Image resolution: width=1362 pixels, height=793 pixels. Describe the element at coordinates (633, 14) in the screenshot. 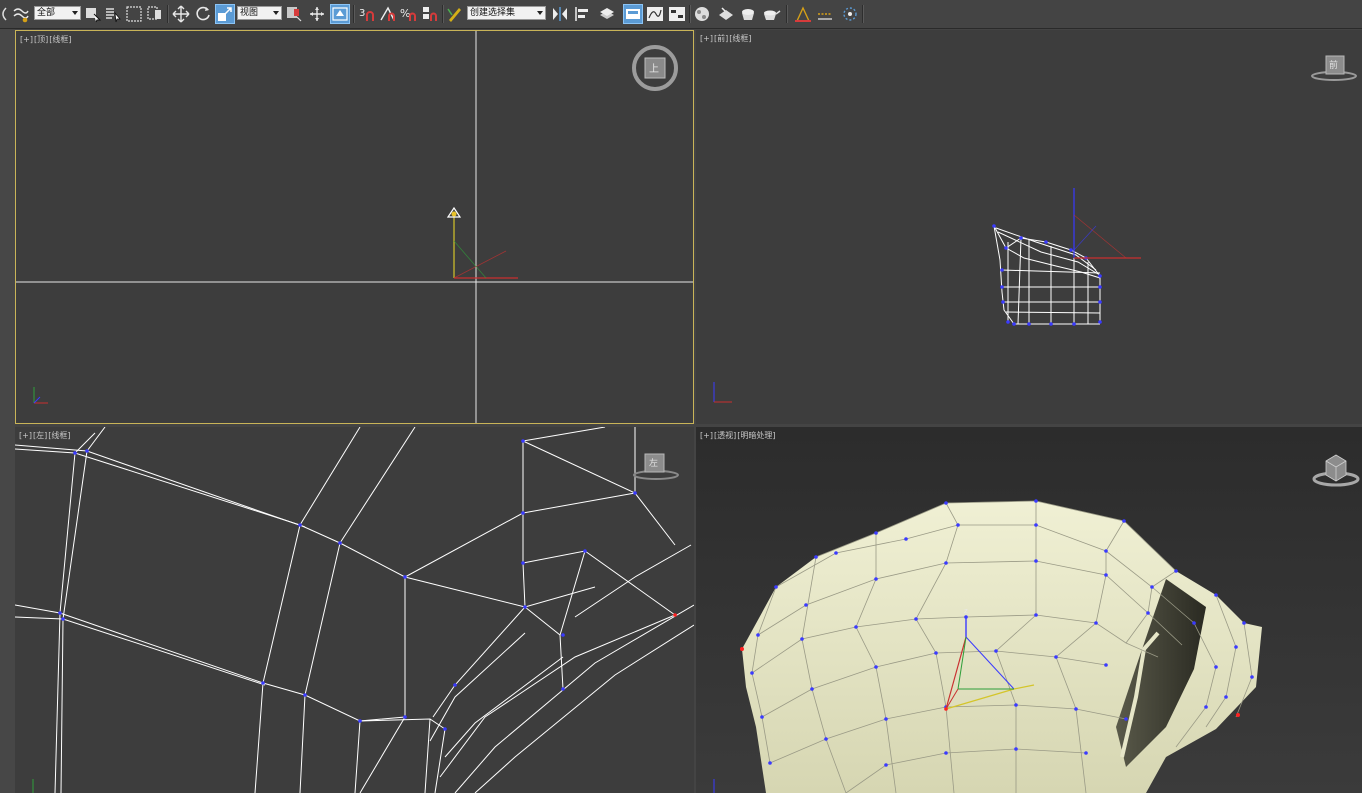

I see `toggle-ribbon-icon` at that location.